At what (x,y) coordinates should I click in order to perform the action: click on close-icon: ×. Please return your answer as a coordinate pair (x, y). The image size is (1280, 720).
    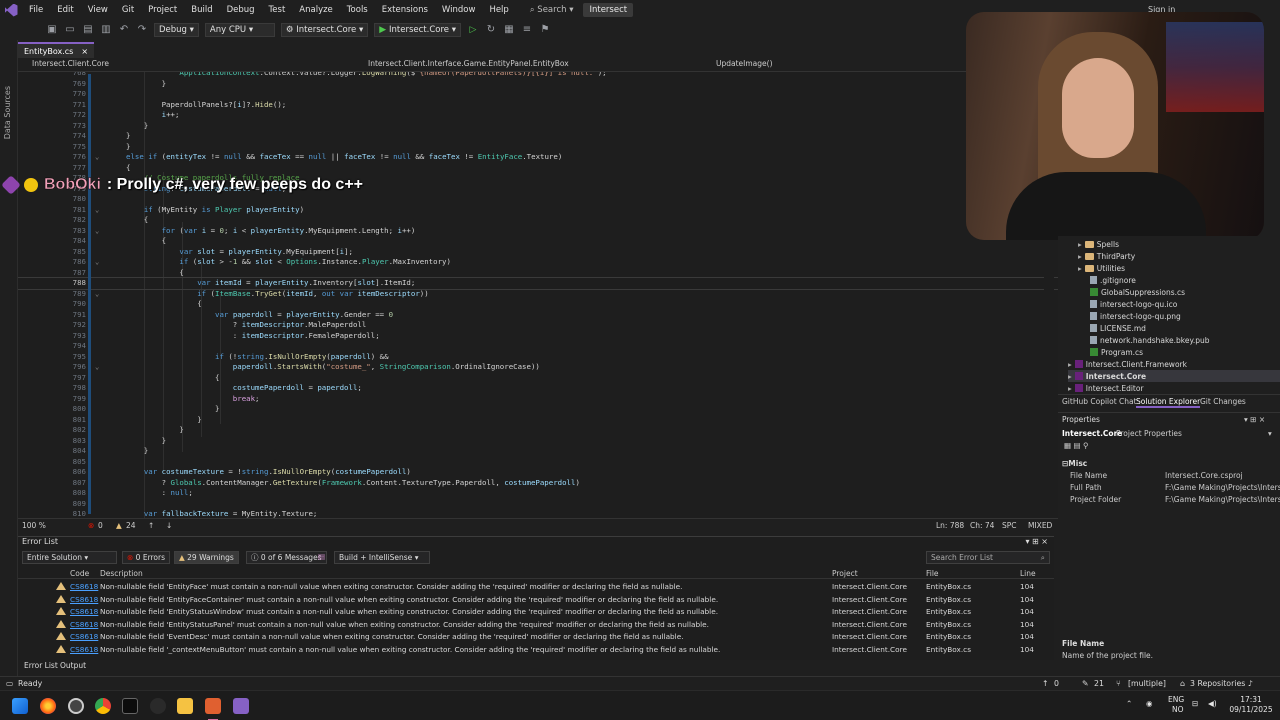
    Looking at the image, I should click on (84, 51).